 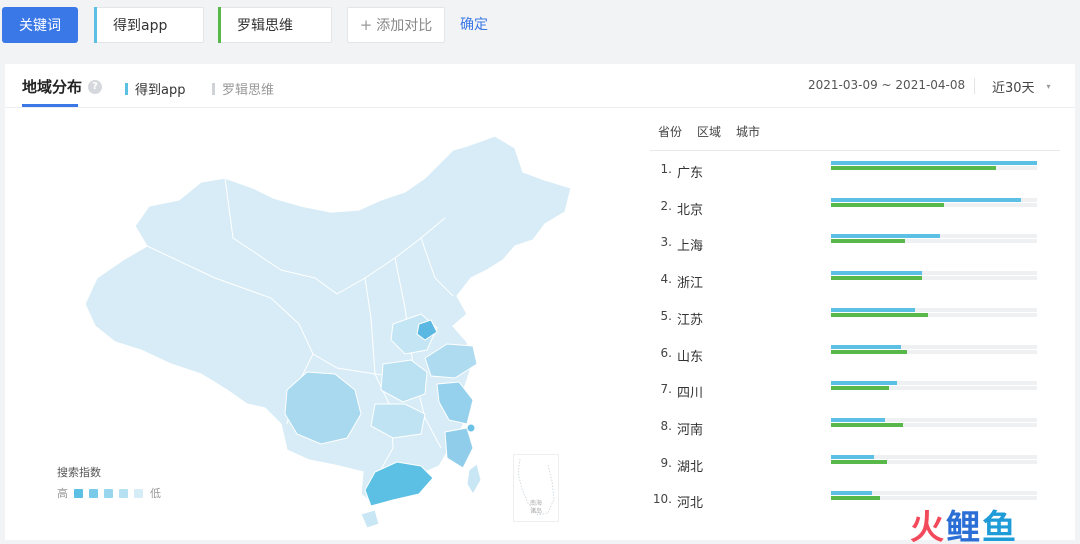 I want to click on map-legend-scale: 高 低, so click(x=109, y=493).